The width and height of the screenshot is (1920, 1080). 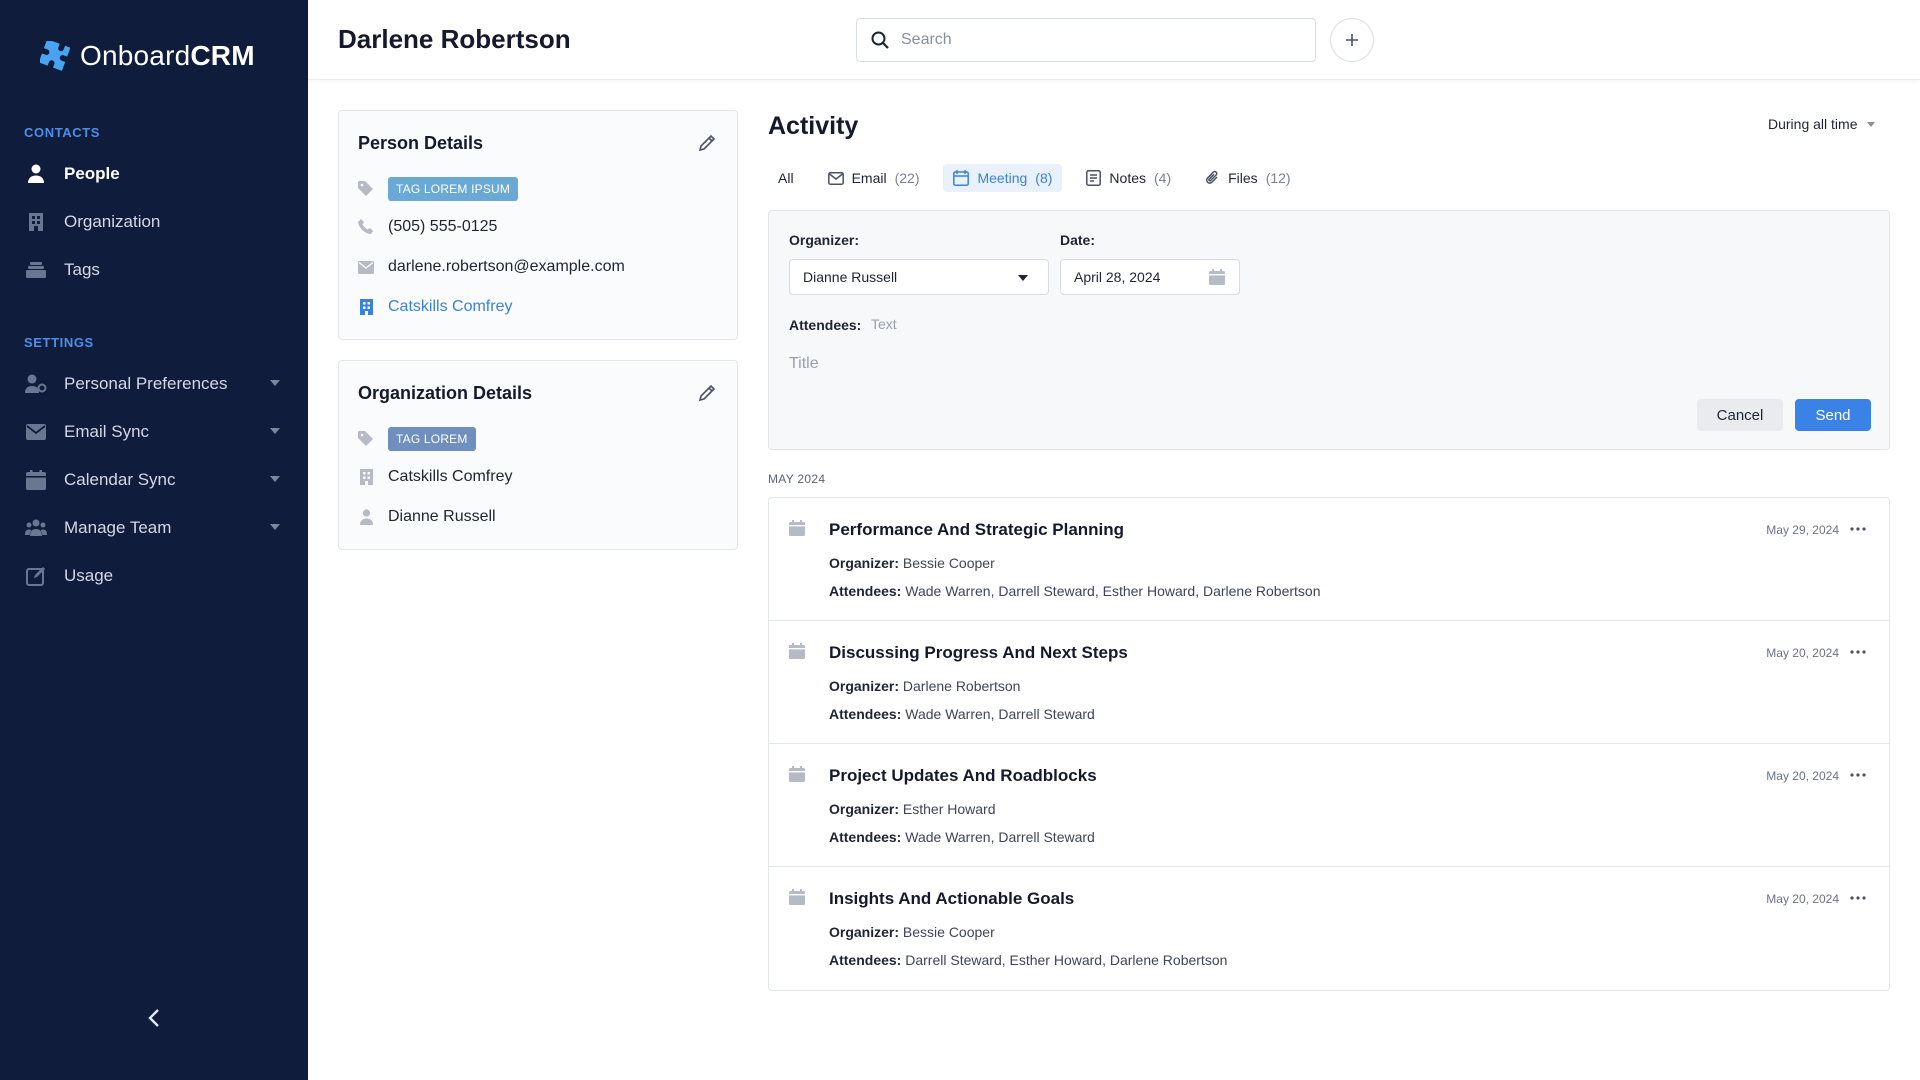 I want to click on organizer-prefix: Organizer:, so click(x=864, y=686).